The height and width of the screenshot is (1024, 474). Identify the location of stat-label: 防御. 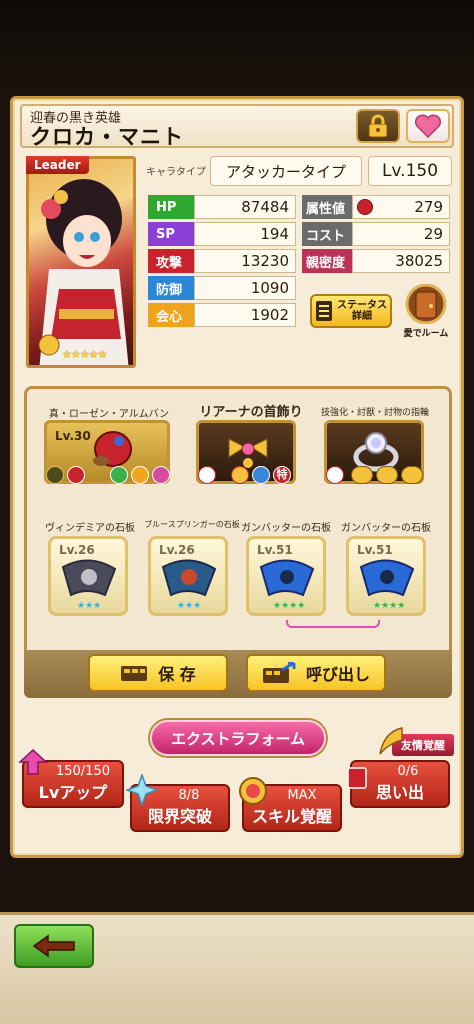
(171, 288).